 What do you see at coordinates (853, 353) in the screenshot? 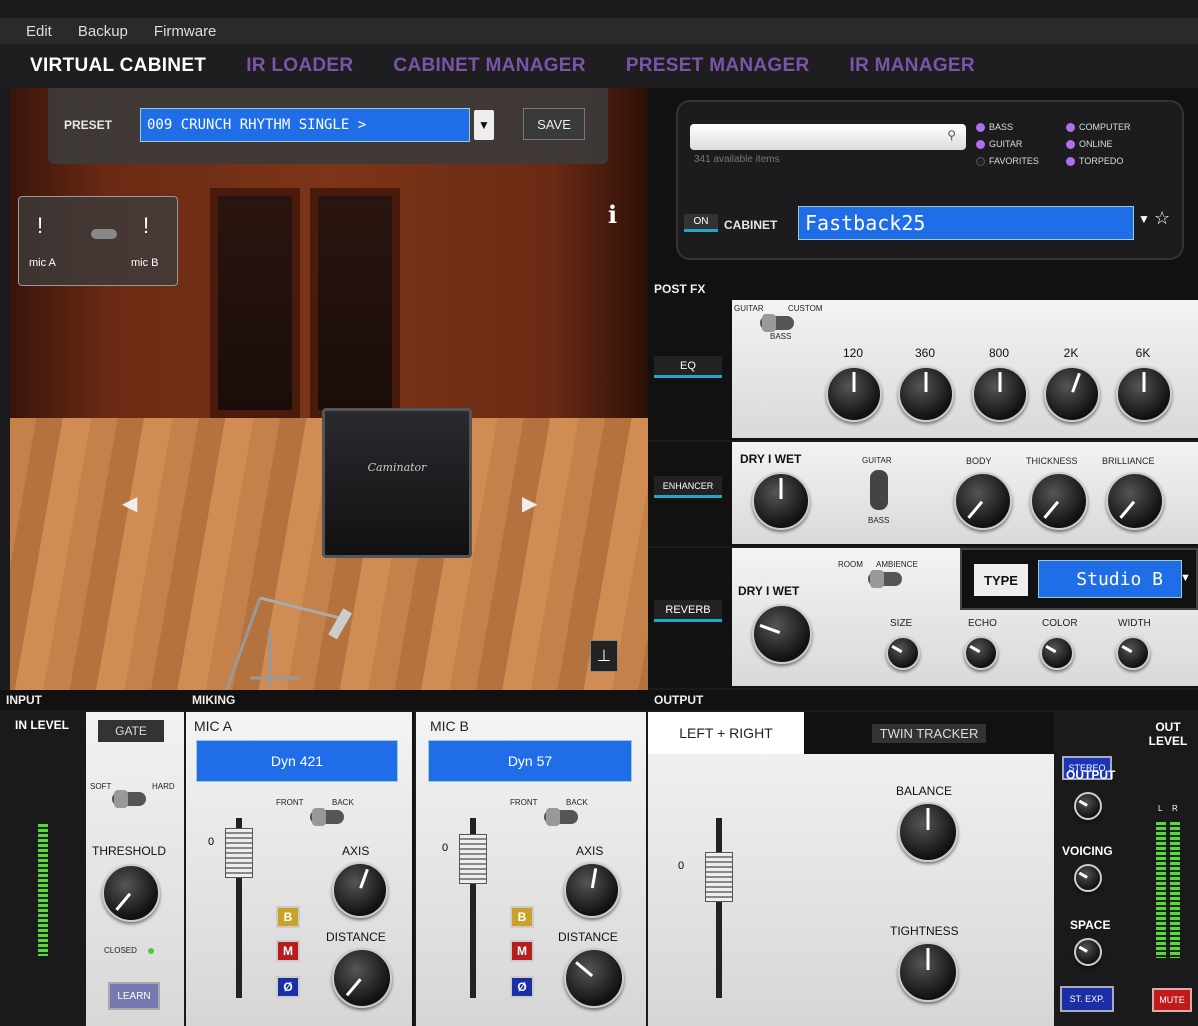
I see `eq-band-label: 120` at bounding box center [853, 353].